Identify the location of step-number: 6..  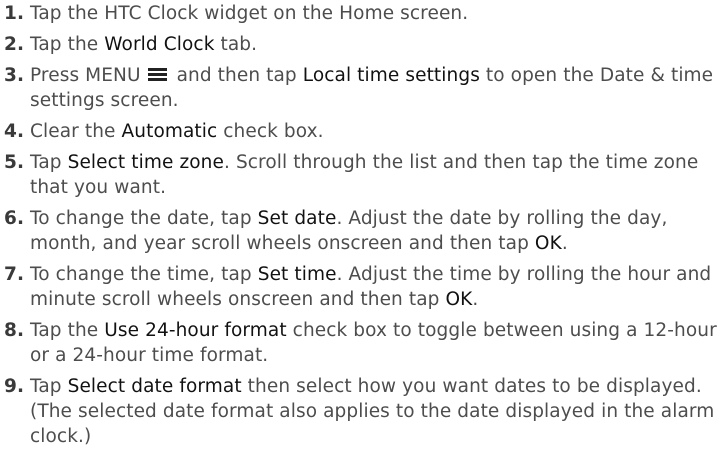
(14, 218).